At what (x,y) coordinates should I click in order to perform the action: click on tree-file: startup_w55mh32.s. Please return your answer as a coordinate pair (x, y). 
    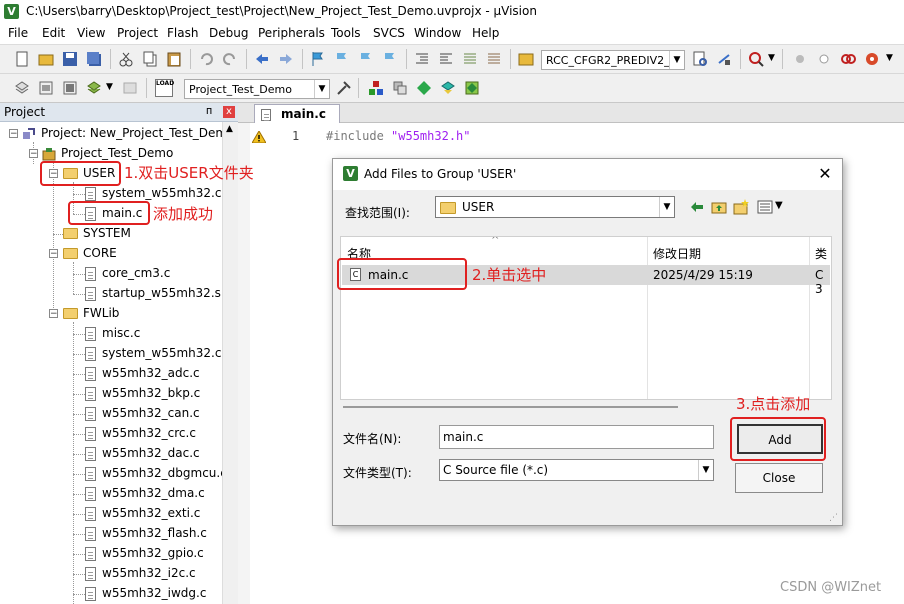
    Looking at the image, I should click on (153, 293).